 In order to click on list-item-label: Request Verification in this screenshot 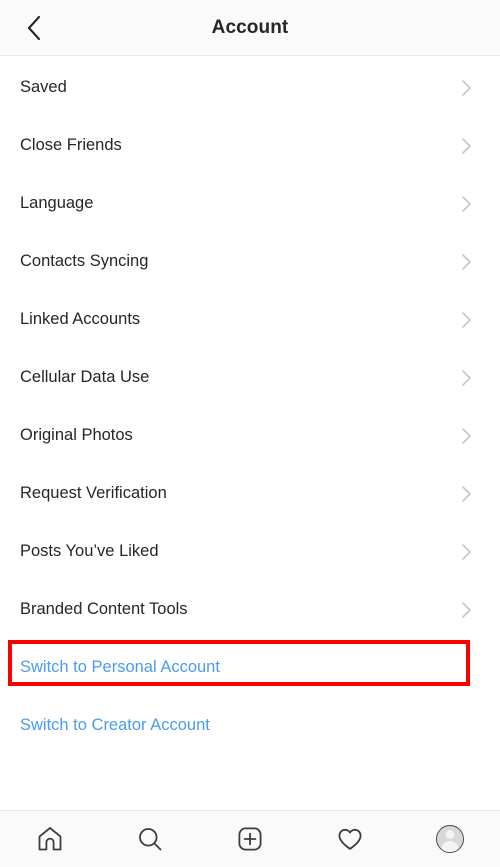, I will do `click(93, 493)`.